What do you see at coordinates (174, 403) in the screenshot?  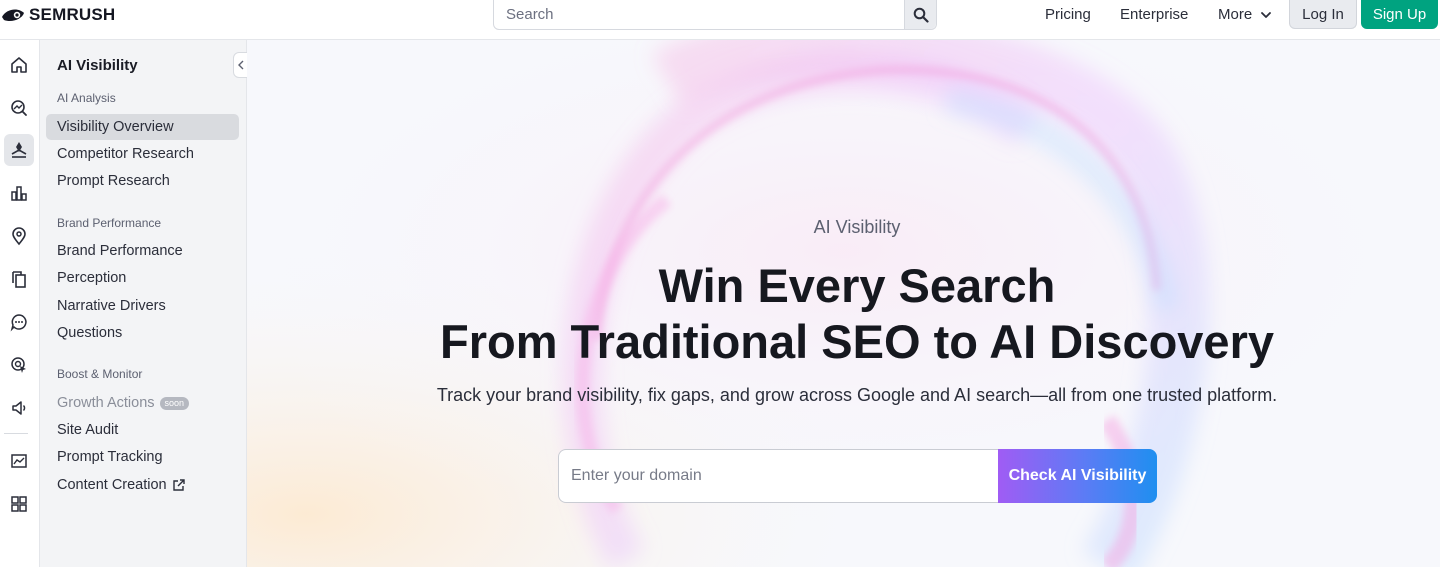 I see `soon-badge: soon` at bounding box center [174, 403].